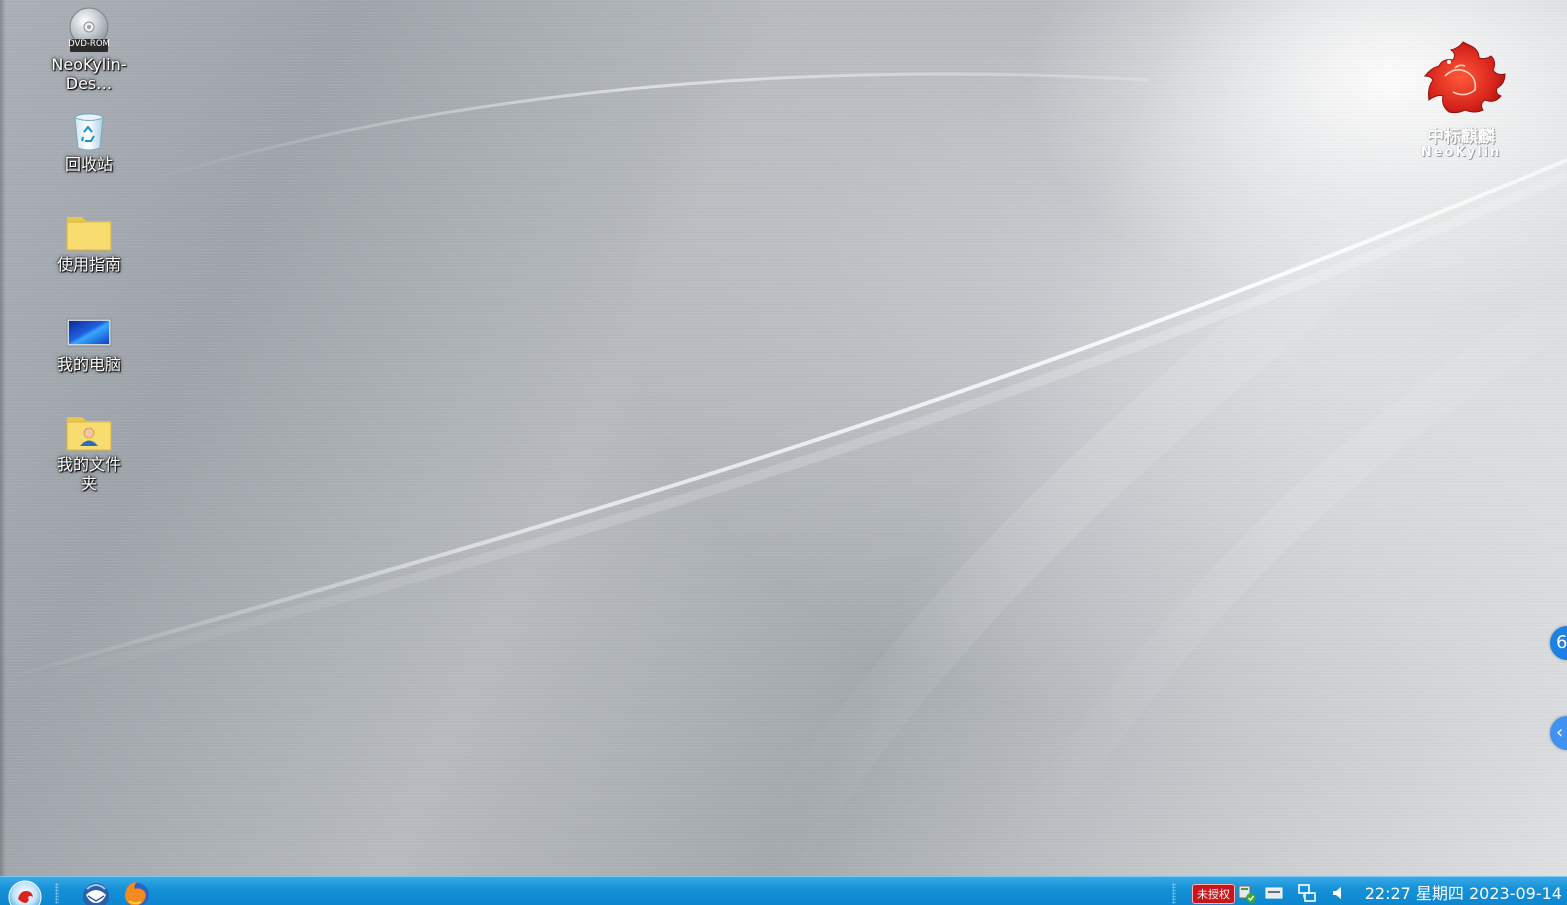 This screenshot has height=905, width=1567. I want to click on logo-text-cn: 中标麒麟, so click(1461, 137).